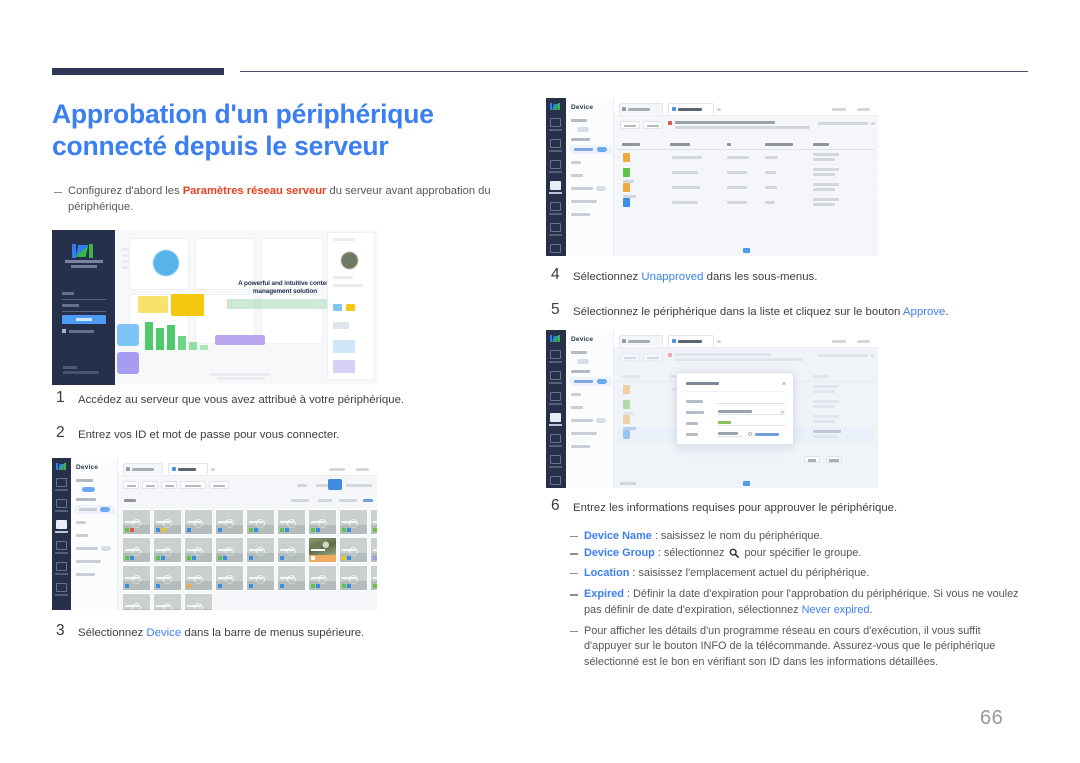 Image resolution: width=1080 pixels, height=763 pixels. Describe the element at coordinates (719, 341) in the screenshot. I see `tab-close-icon` at that location.